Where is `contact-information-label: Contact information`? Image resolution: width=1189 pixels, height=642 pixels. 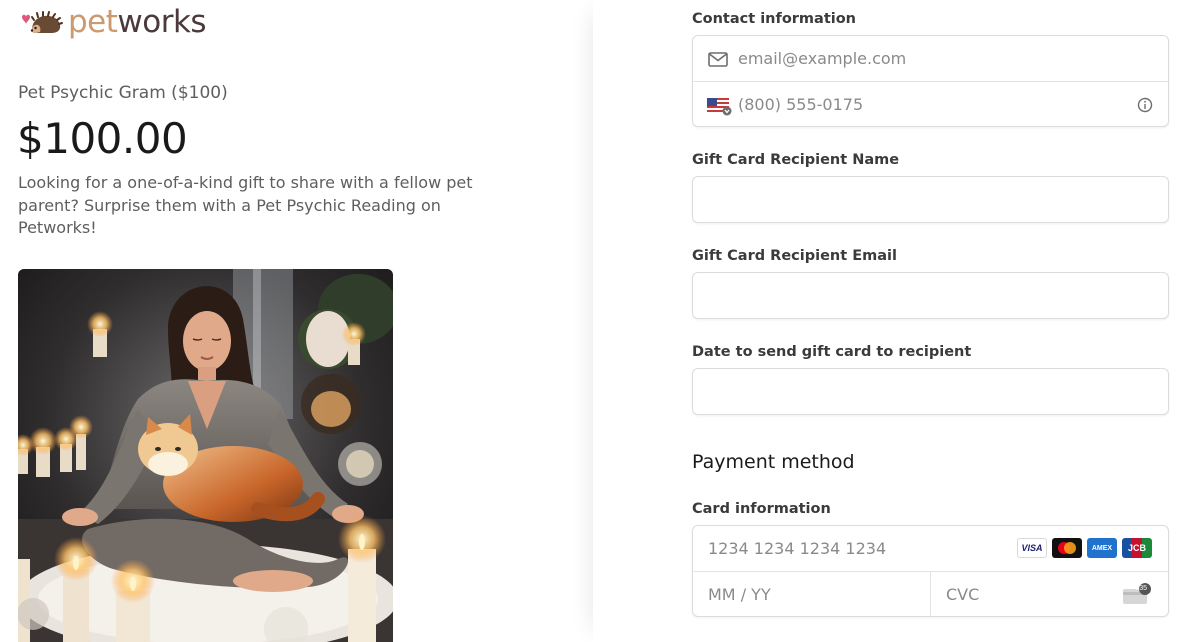
contact-information-label: Contact information is located at coordinates (774, 19).